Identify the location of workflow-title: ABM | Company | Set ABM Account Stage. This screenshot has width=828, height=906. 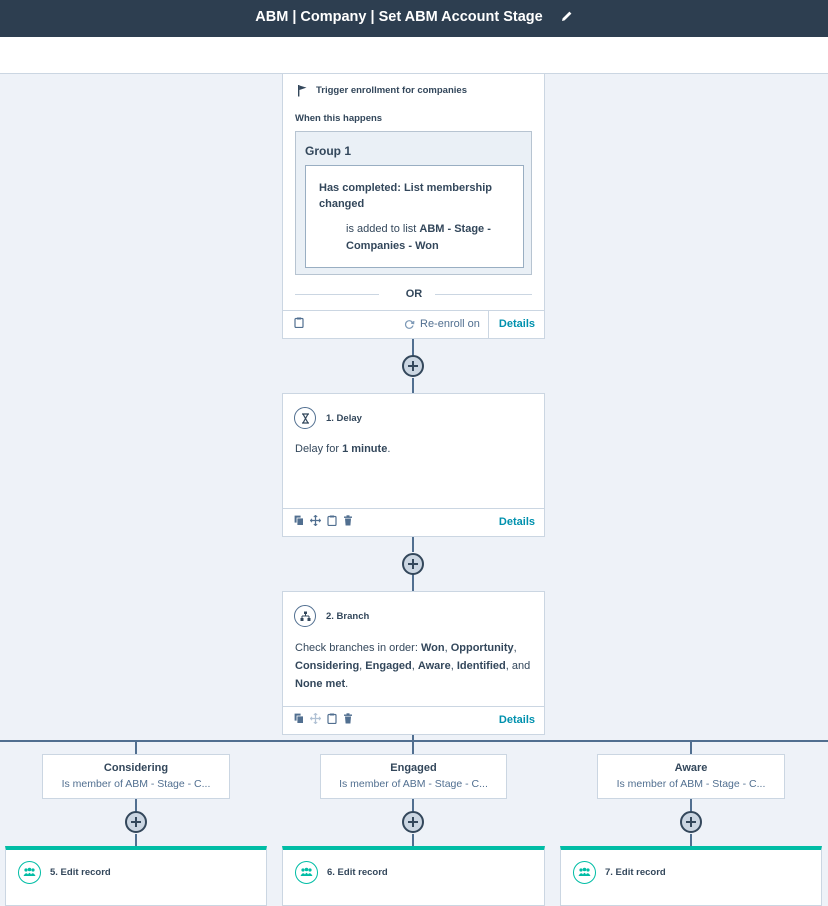
(414, 17).